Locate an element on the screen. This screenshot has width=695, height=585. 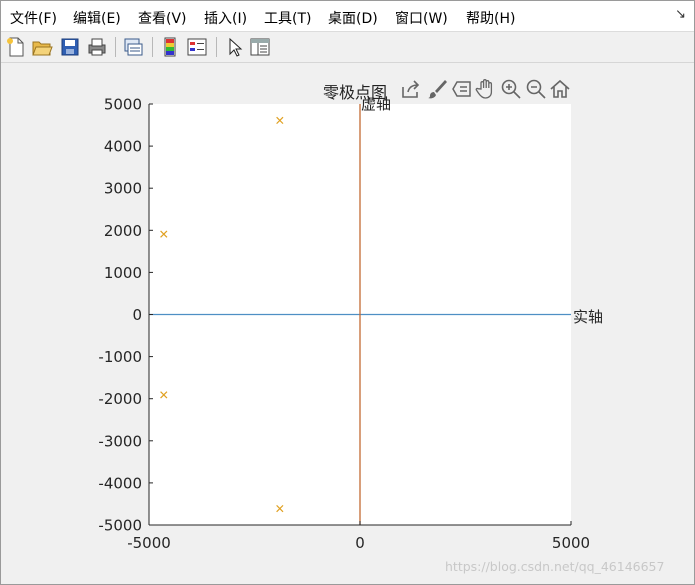
colorbar-icon is located at coordinates (170, 47).